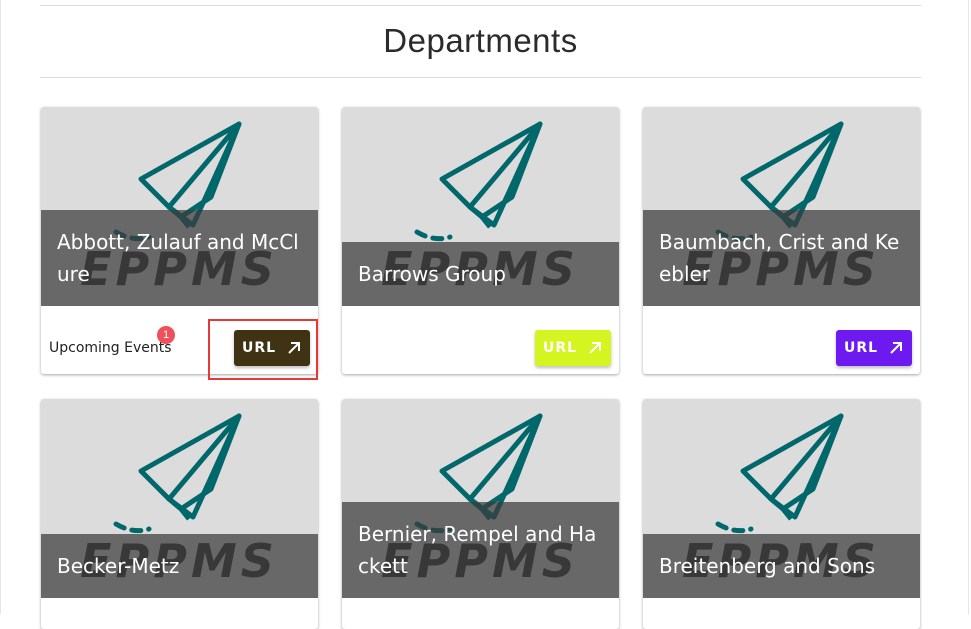  Describe the element at coordinates (480, 498) in the screenshot. I see `card-image: EPPMS Bernier, Rempel and Hackett` at that location.